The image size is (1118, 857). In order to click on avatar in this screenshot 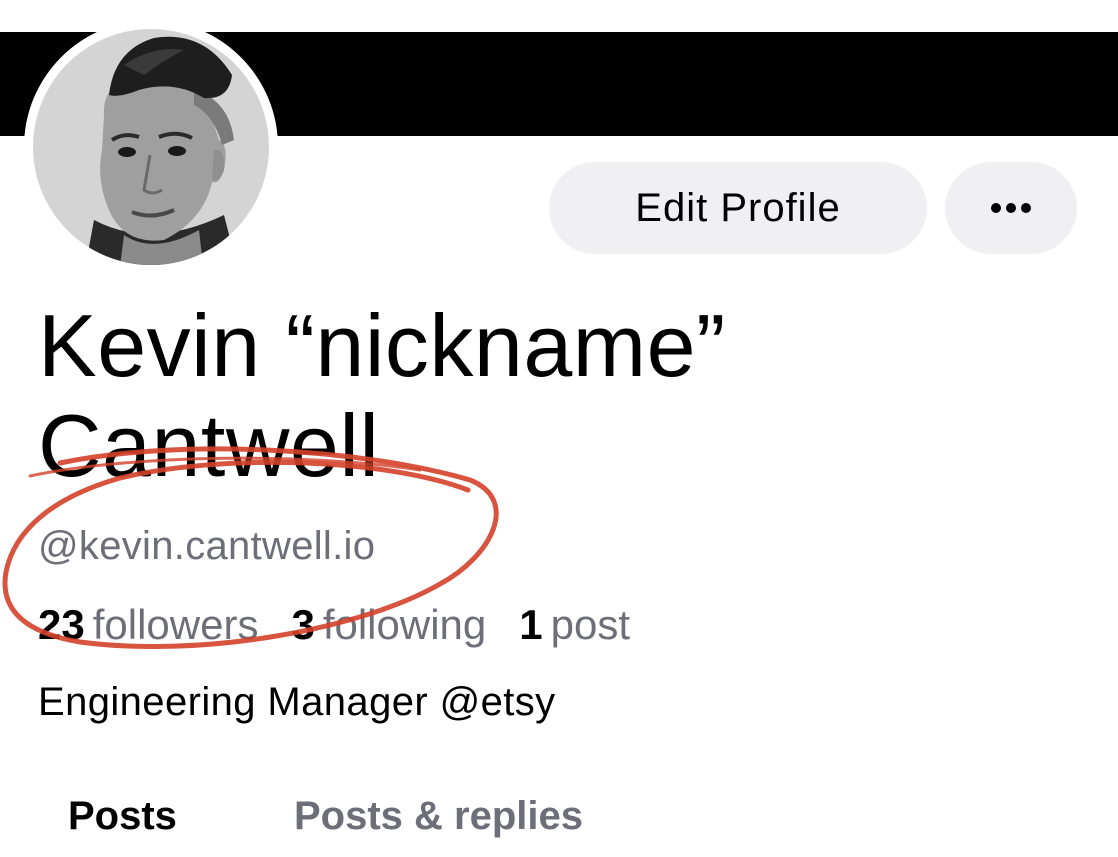, I will do `click(151, 147)`.